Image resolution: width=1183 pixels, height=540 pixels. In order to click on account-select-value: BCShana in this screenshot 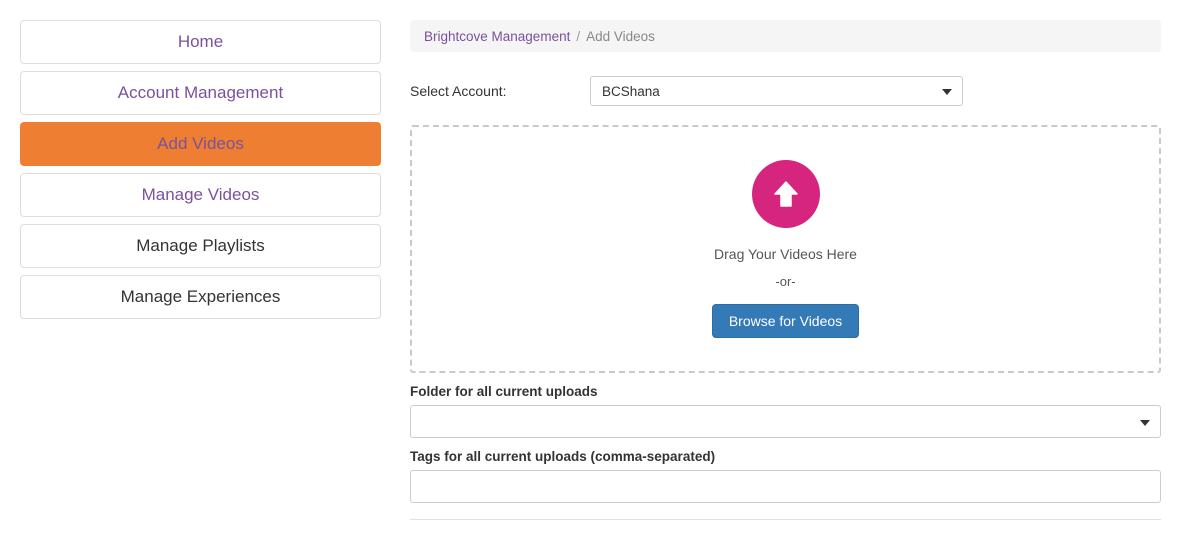, I will do `click(631, 91)`.